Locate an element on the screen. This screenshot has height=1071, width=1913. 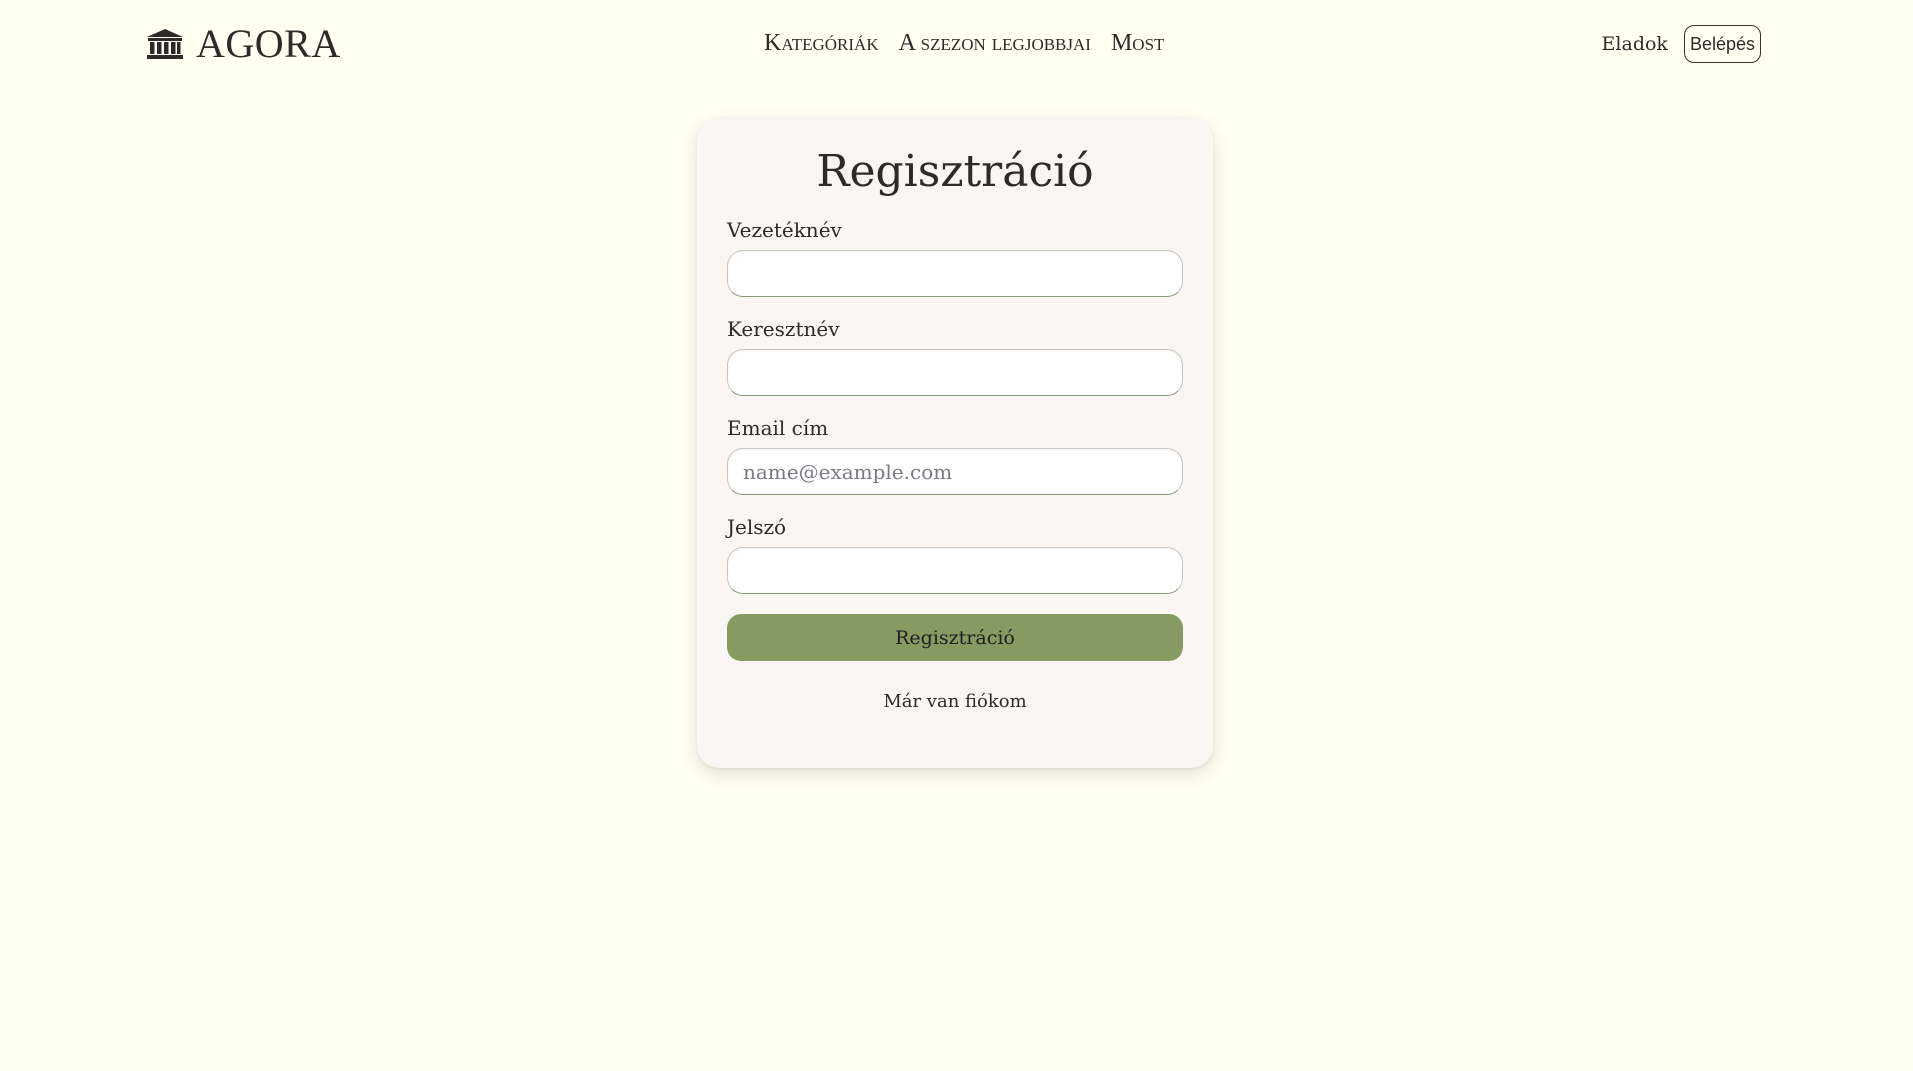
first-name-label: Keresztnév is located at coordinates (783, 329).